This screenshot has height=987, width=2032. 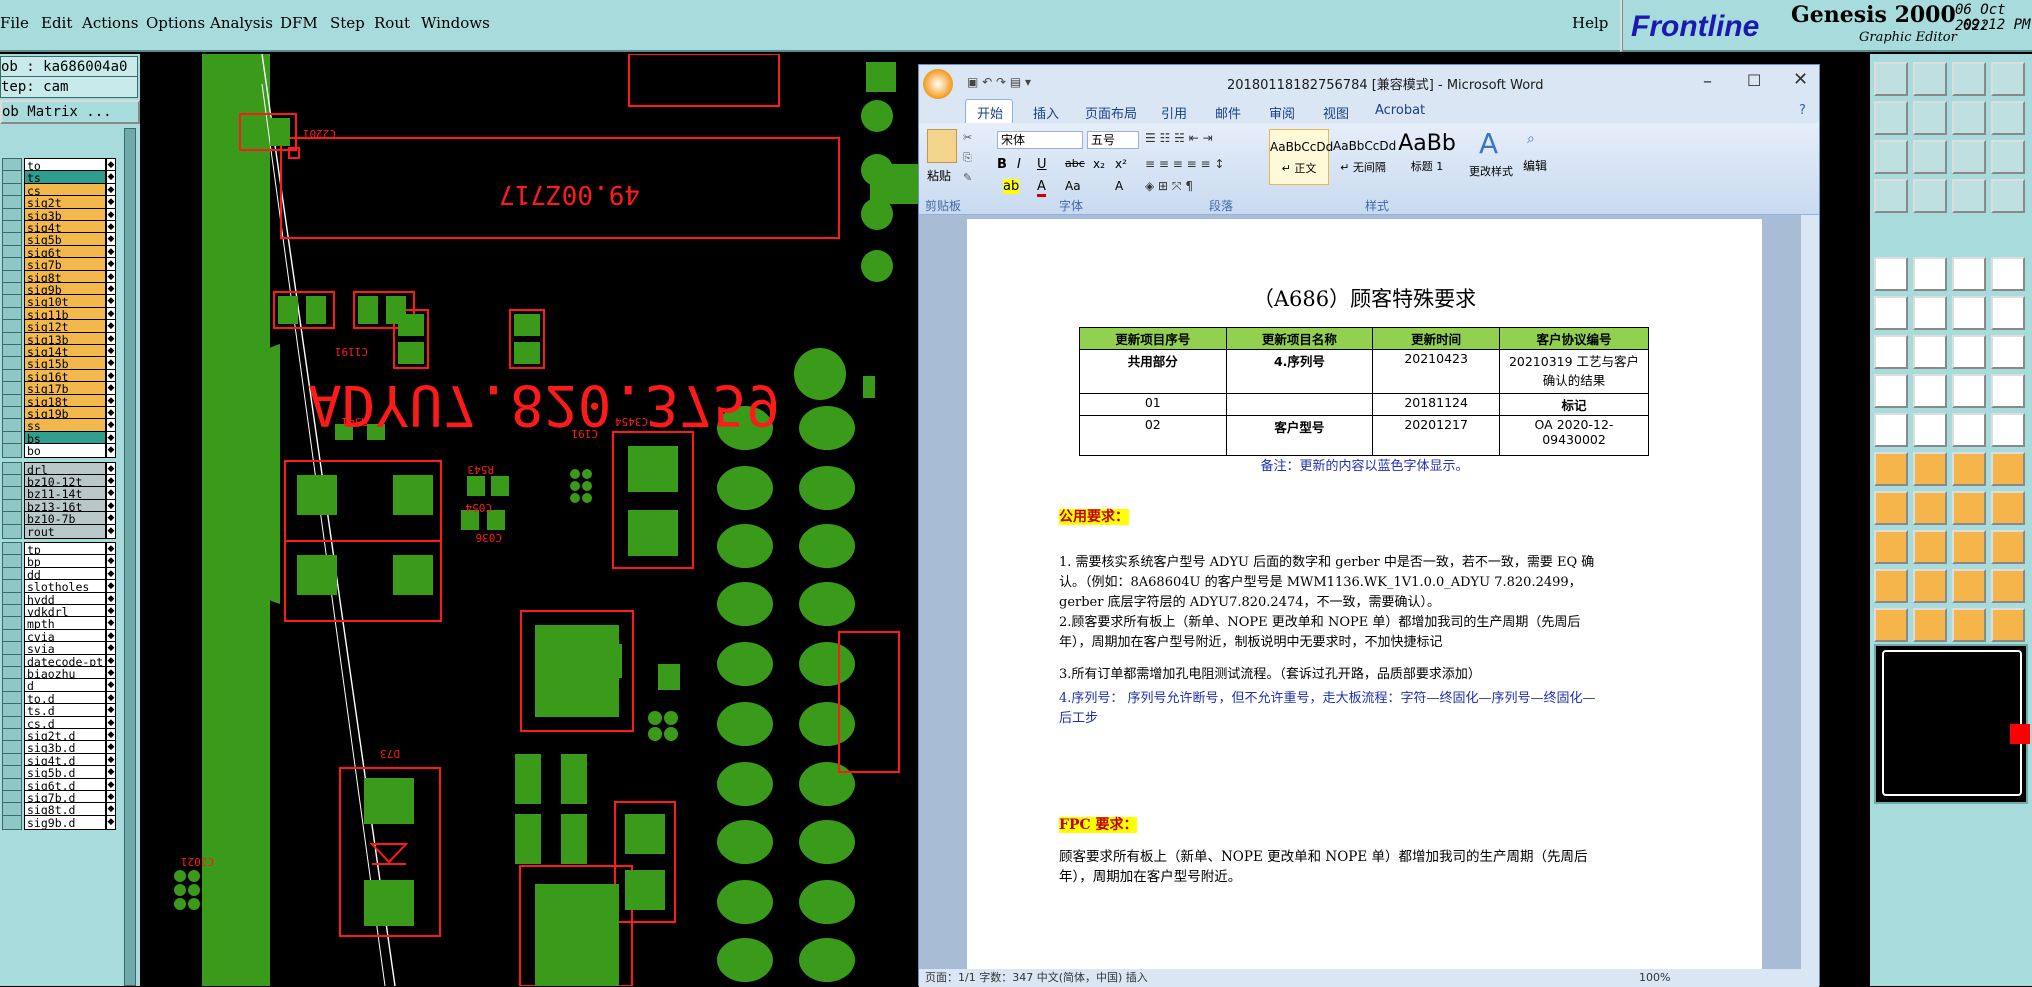 I want to click on quick-access-icons: ▣ ↶ ↷ ▤ ▾, so click(x=999, y=82).